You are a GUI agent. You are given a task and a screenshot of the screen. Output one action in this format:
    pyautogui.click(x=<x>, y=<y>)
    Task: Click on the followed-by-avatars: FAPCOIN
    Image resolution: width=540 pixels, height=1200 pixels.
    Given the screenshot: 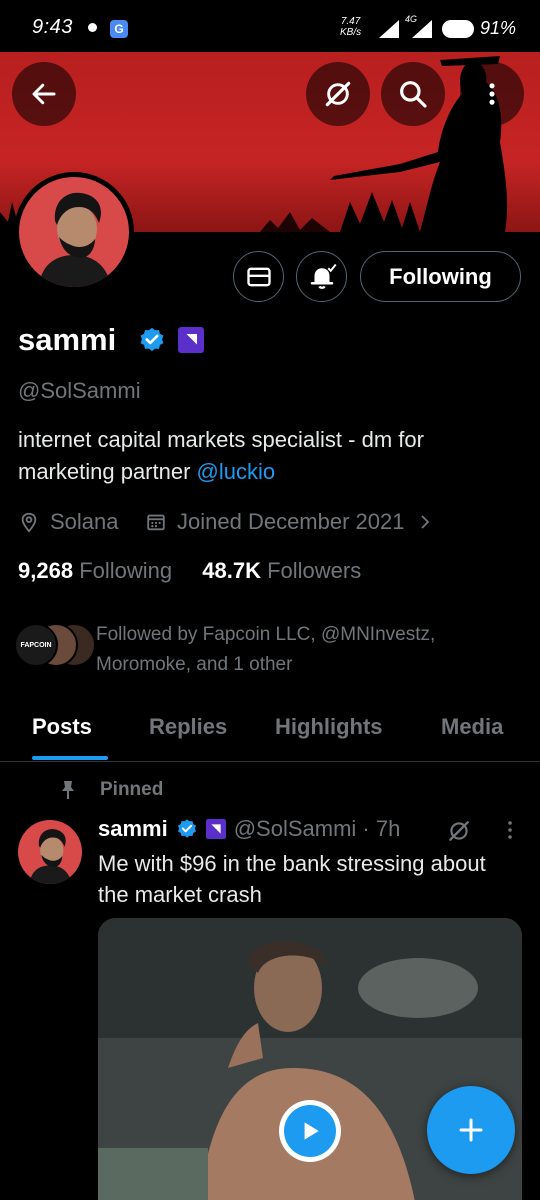 What is the action you would take?
    pyautogui.click(x=55, y=646)
    